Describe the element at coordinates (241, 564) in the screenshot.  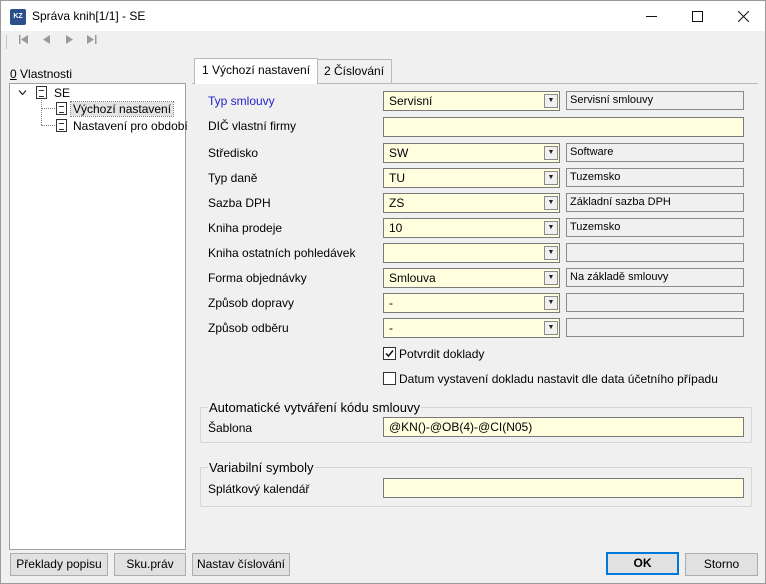
I see `nastav-cislovani-button: Nastav číslování` at that location.